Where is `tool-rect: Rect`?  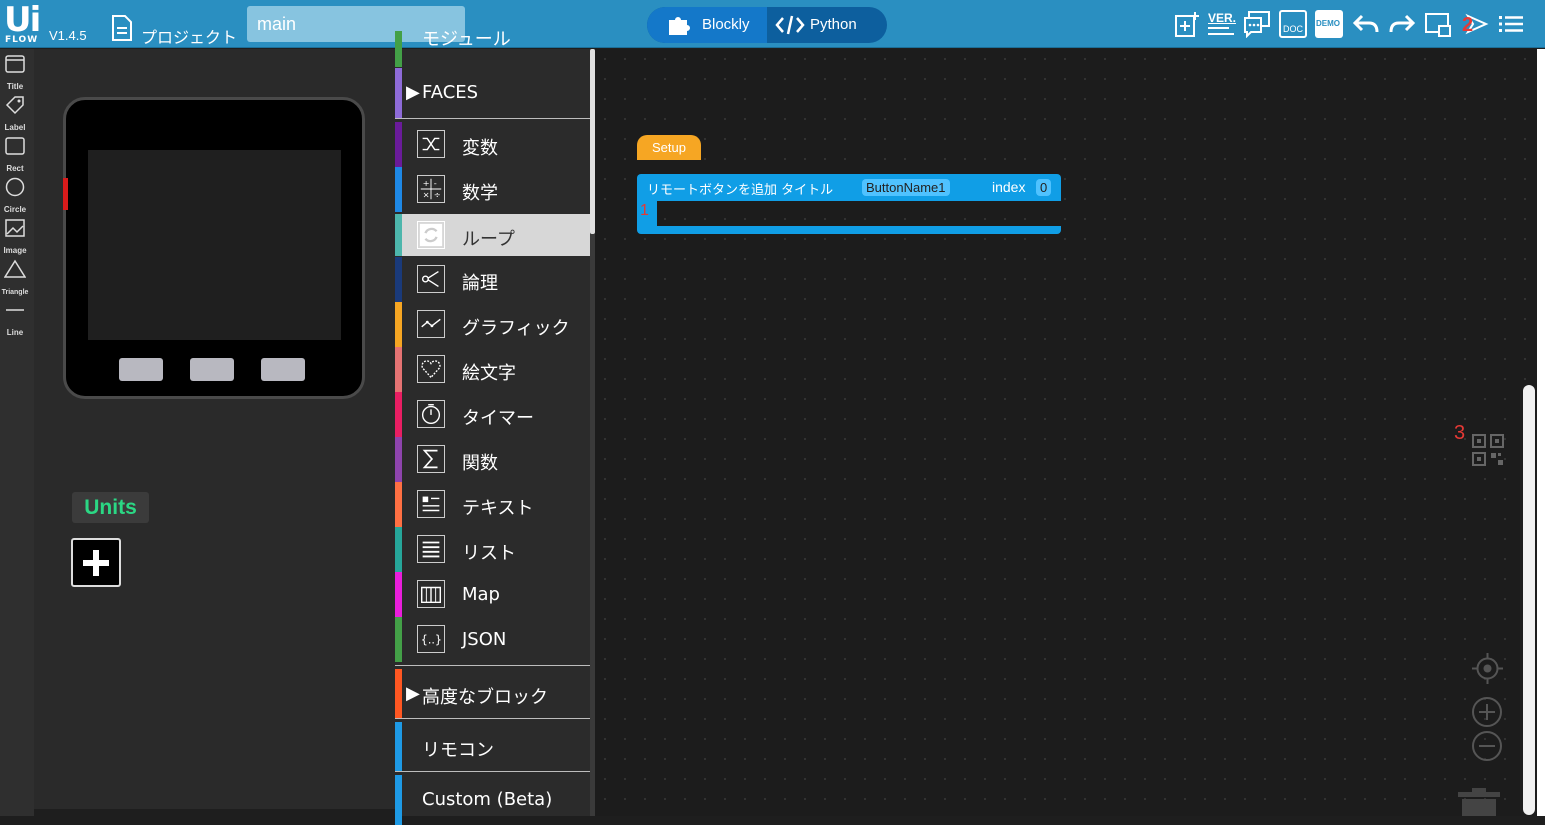
tool-rect: Rect is located at coordinates (15, 153).